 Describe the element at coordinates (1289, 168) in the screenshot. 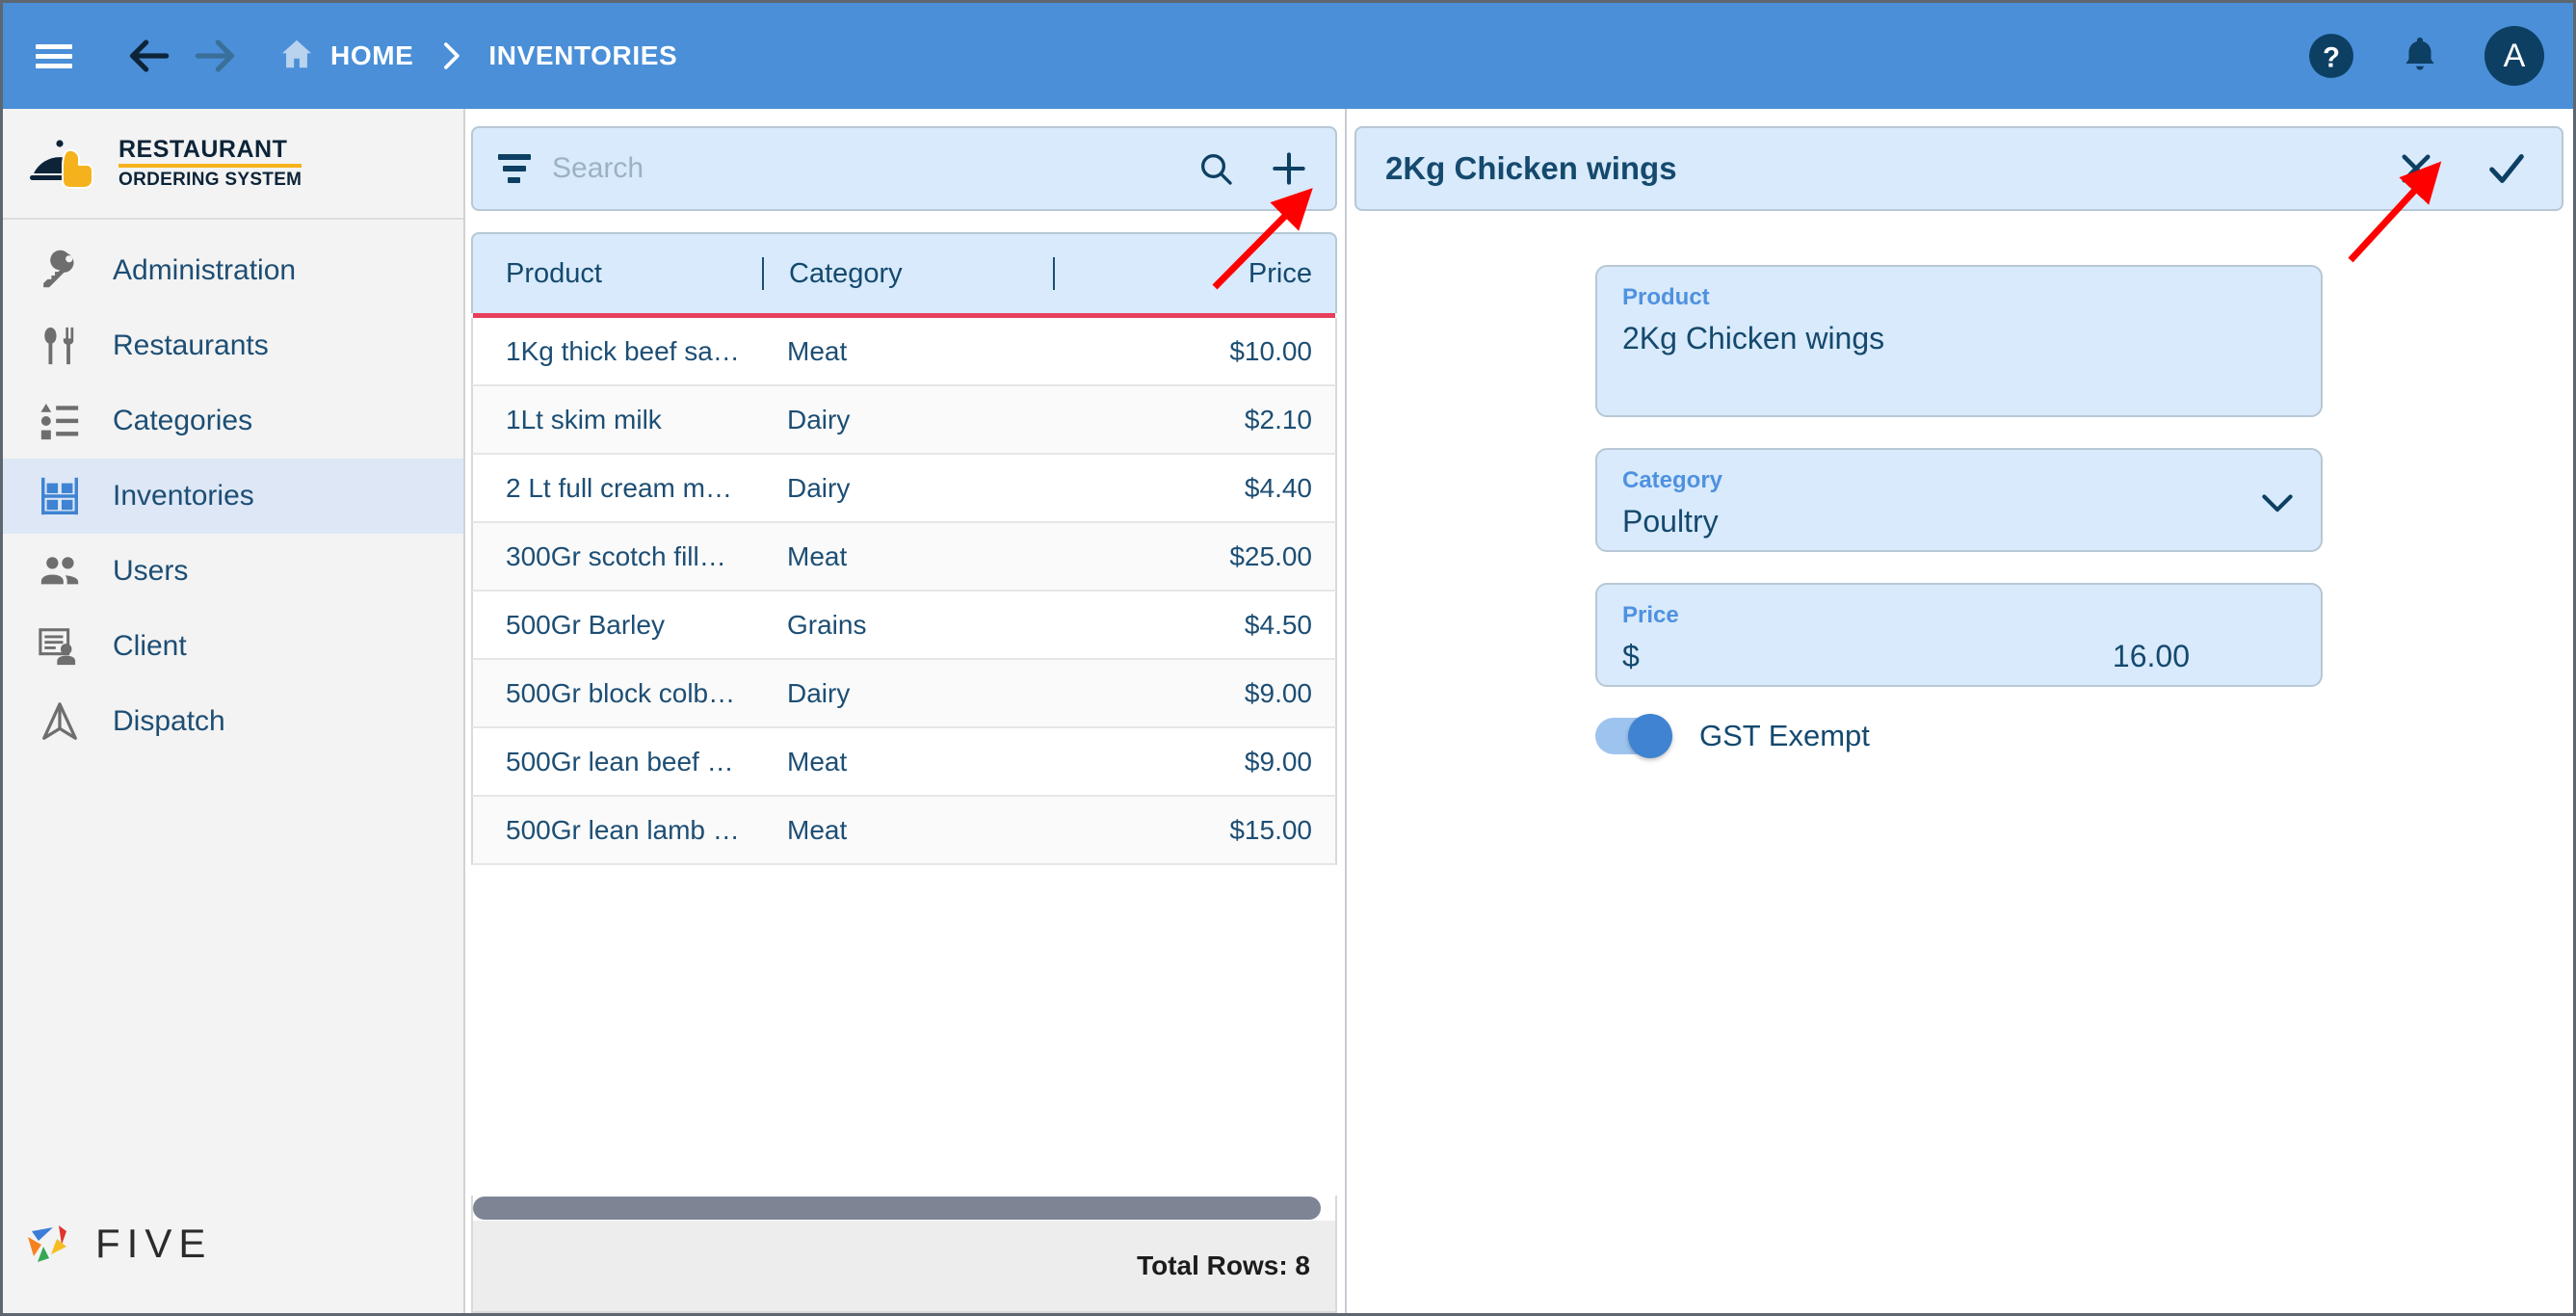

I see `plus-icon` at that location.